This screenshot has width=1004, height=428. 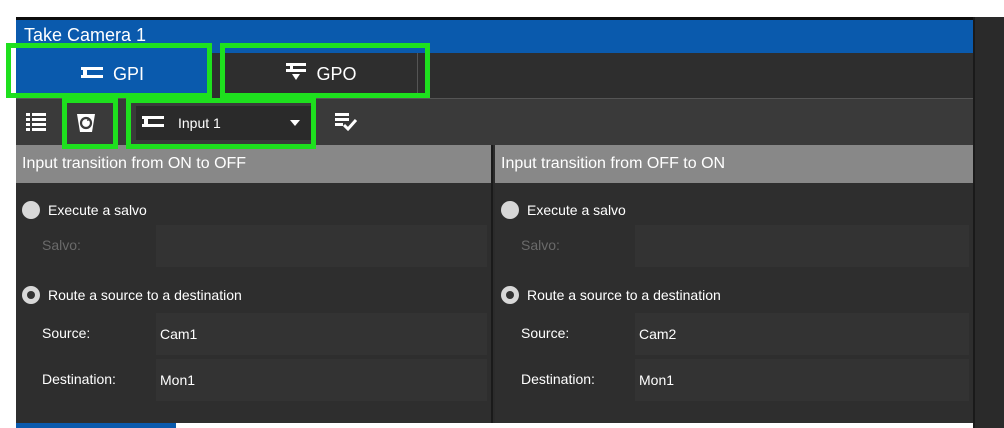 I want to click on source-input: Cam1, so click(x=321, y=334).